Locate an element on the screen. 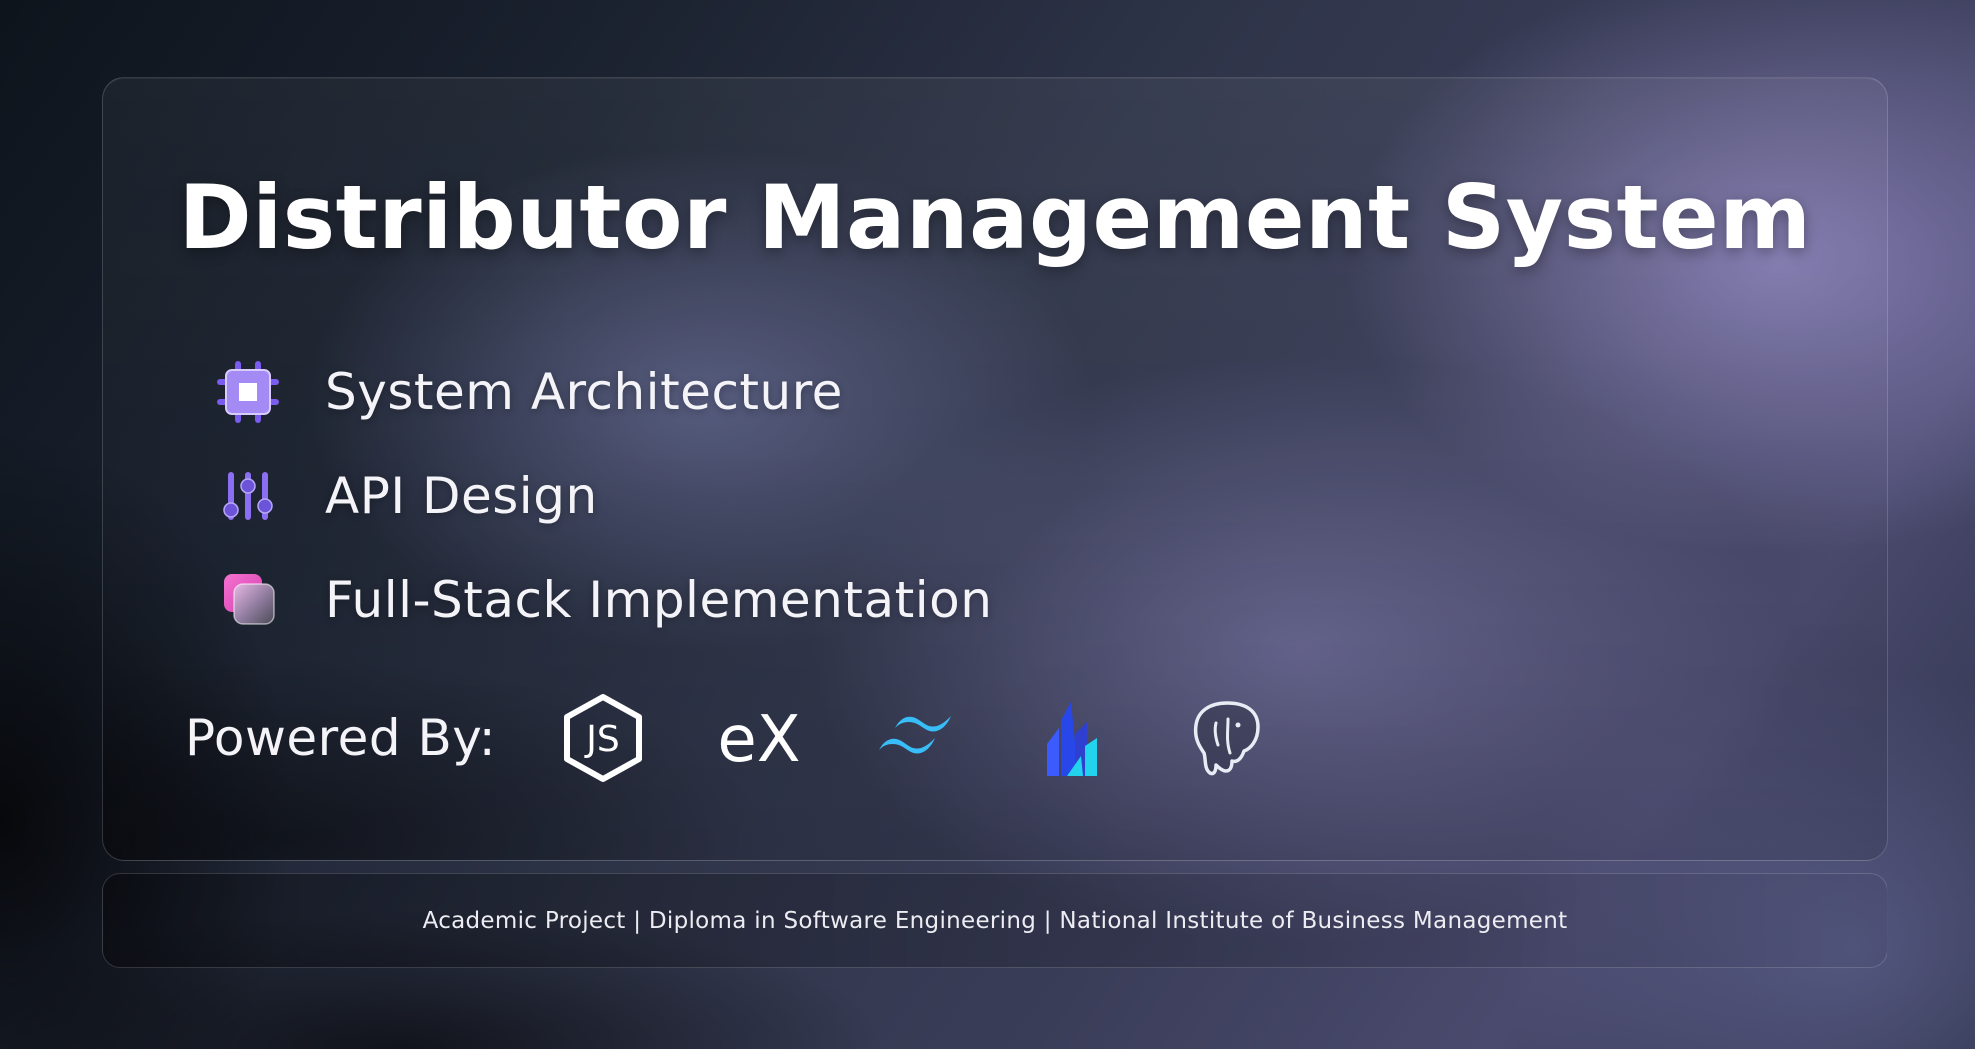  feature-label: System Architecture is located at coordinates (584, 392).